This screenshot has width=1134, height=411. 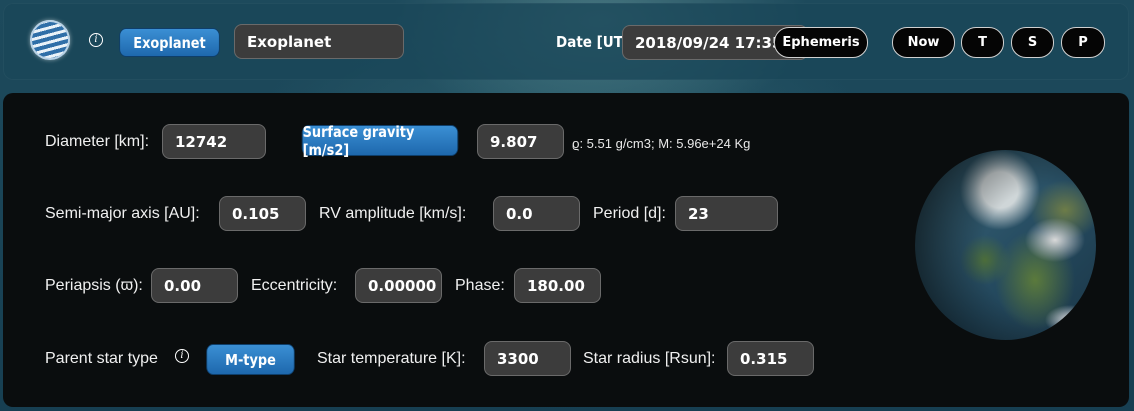 I want to click on diameter-field: 12742, so click(x=214, y=141).